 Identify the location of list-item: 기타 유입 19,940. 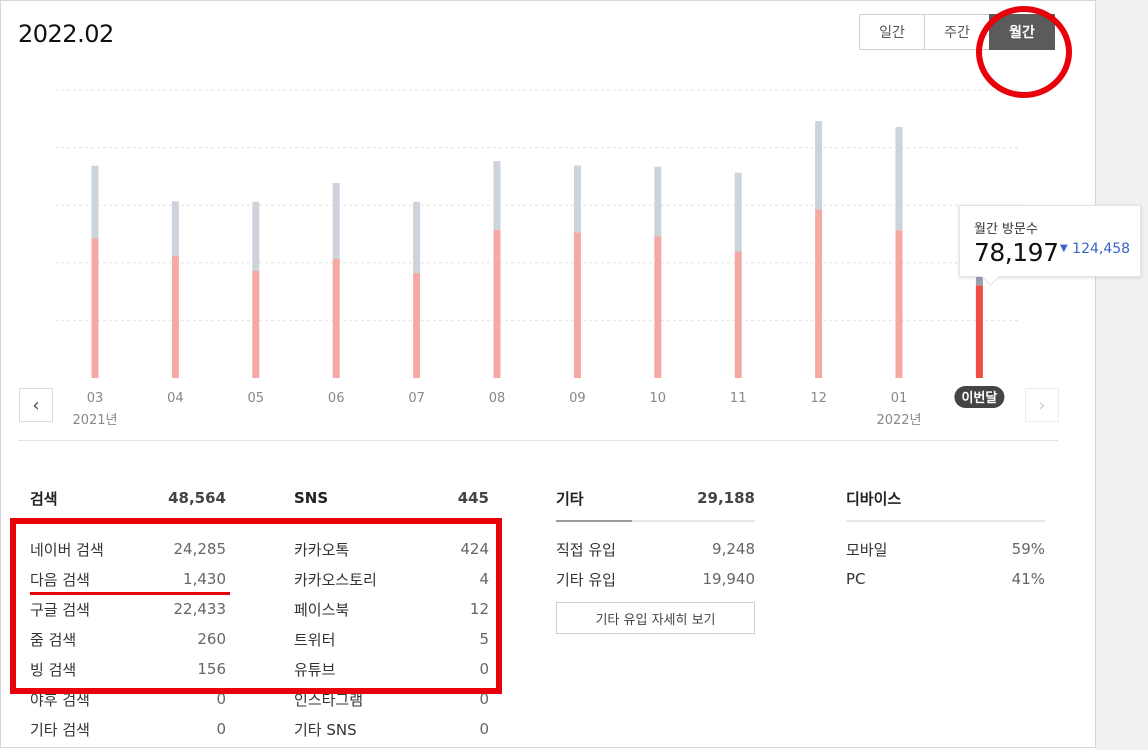
(655, 579).